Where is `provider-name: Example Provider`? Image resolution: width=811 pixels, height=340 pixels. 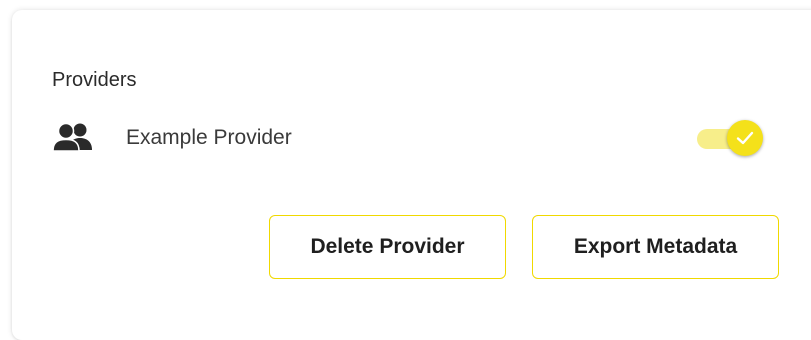 provider-name: Example Provider is located at coordinates (209, 137).